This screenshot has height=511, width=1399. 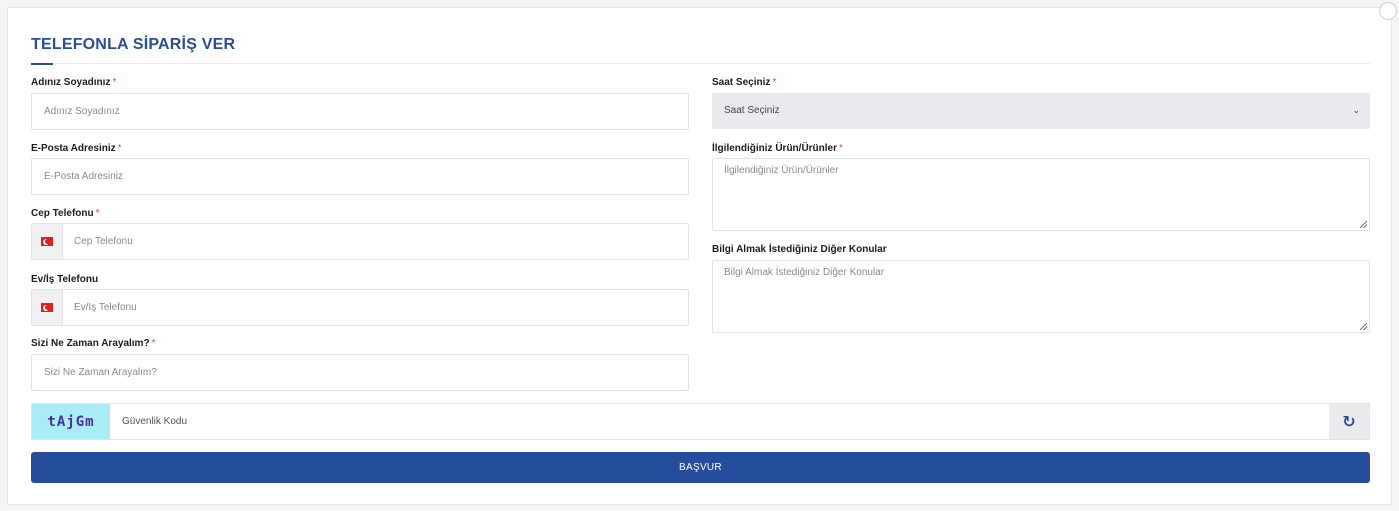 I want to click on home-phone-field, so click(x=360, y=307).